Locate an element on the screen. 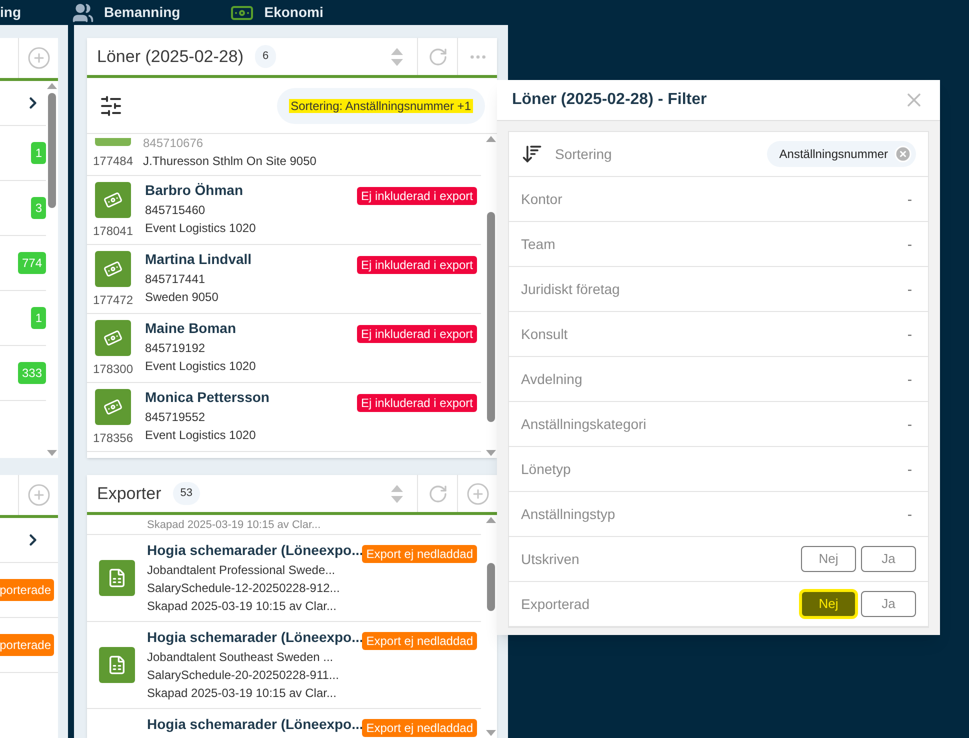  nav-item: ing is located at coordinates (36, 12).